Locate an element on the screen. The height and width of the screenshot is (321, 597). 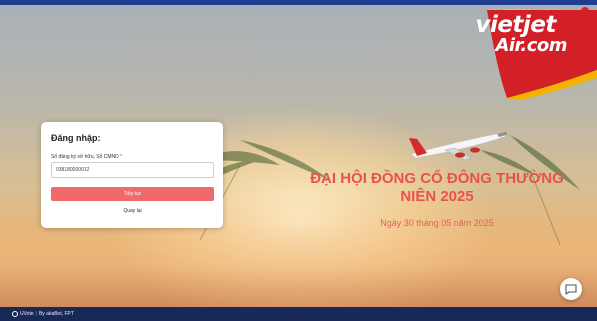
vietjet-logo: vietjet Air.com is located at coordinates (521, 34).